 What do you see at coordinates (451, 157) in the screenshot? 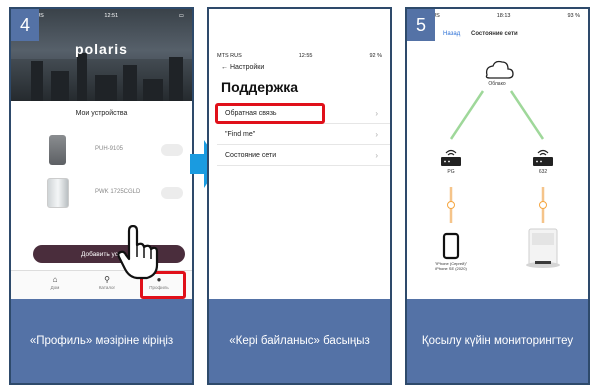
I see `router-icon-left` at bounding box center [451, 157].